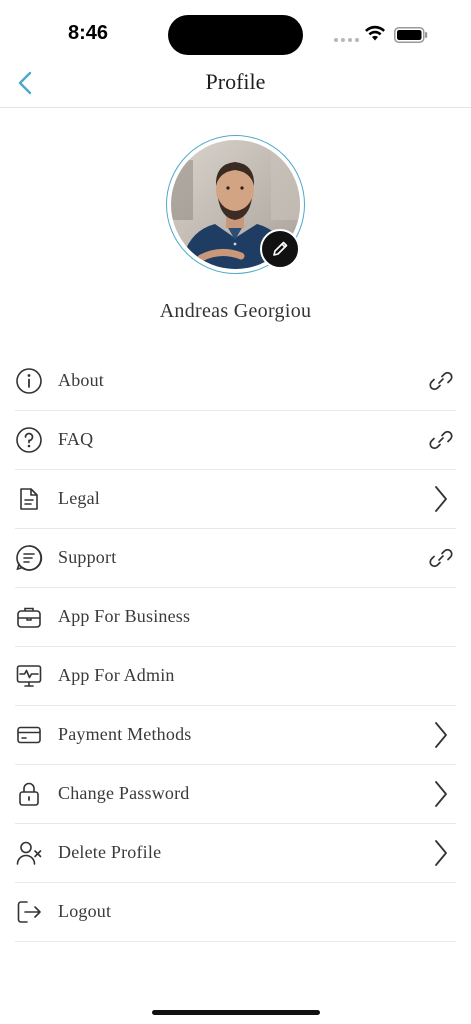 The height and width of the screenshot is (1024, 471). What do you see at coordinates (81, 380) in the screenshot?
I see `menu-item-label: About` at bounding box center [81, 380].